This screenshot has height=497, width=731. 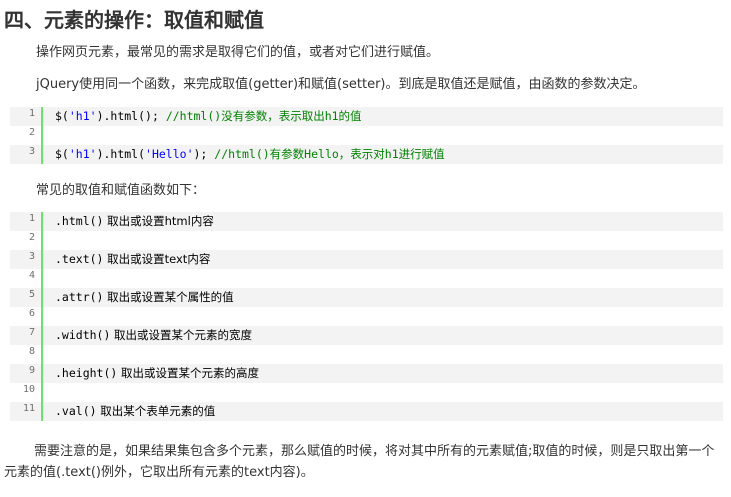 I want to click on code-line: 11 .val() 取出某个表单元素的值, so click(x=366, y=411).